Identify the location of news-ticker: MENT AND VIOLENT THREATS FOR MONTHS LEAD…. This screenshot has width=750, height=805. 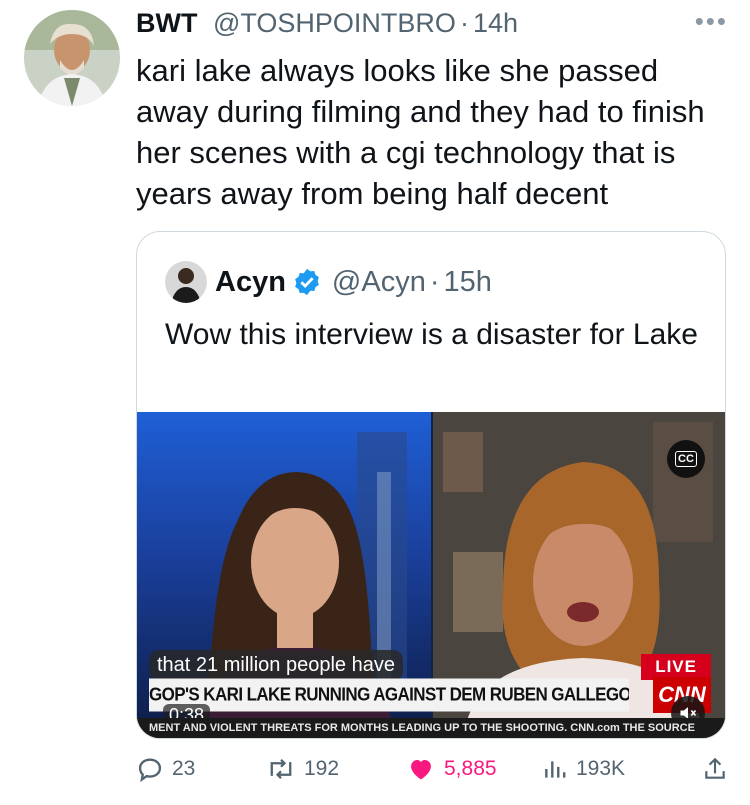
(431, 728).